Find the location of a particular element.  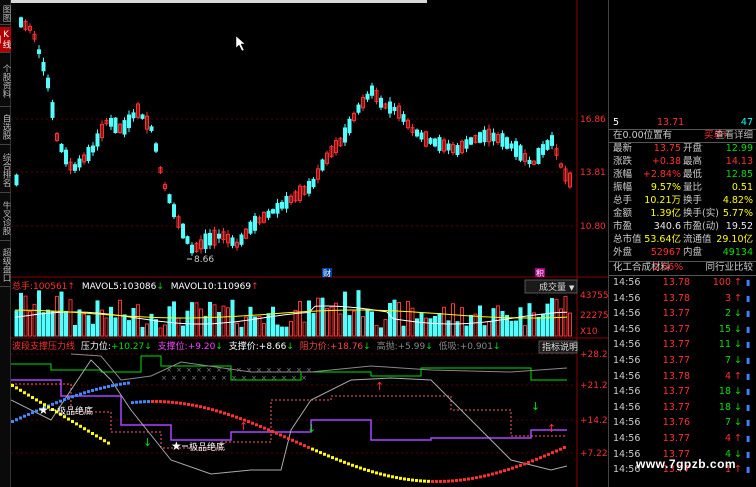

tick-flag-icon: ▮ is located at coordinates (748, 282).